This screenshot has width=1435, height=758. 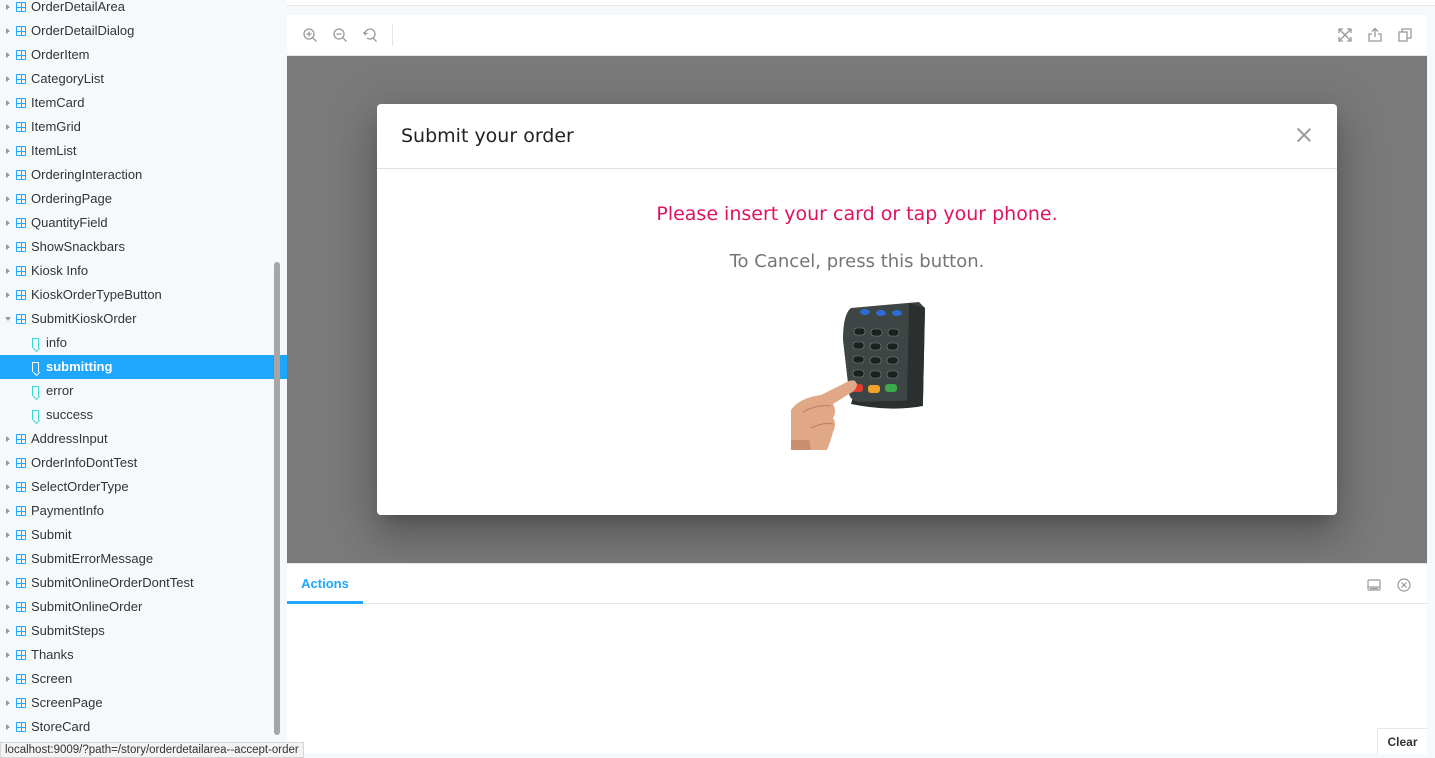 What do you see at coordinates (143, 175) in the screenshot?
I see `sidebar-item-orderinginteraction: OrderingInteraction` at bounding box center [143, 175].